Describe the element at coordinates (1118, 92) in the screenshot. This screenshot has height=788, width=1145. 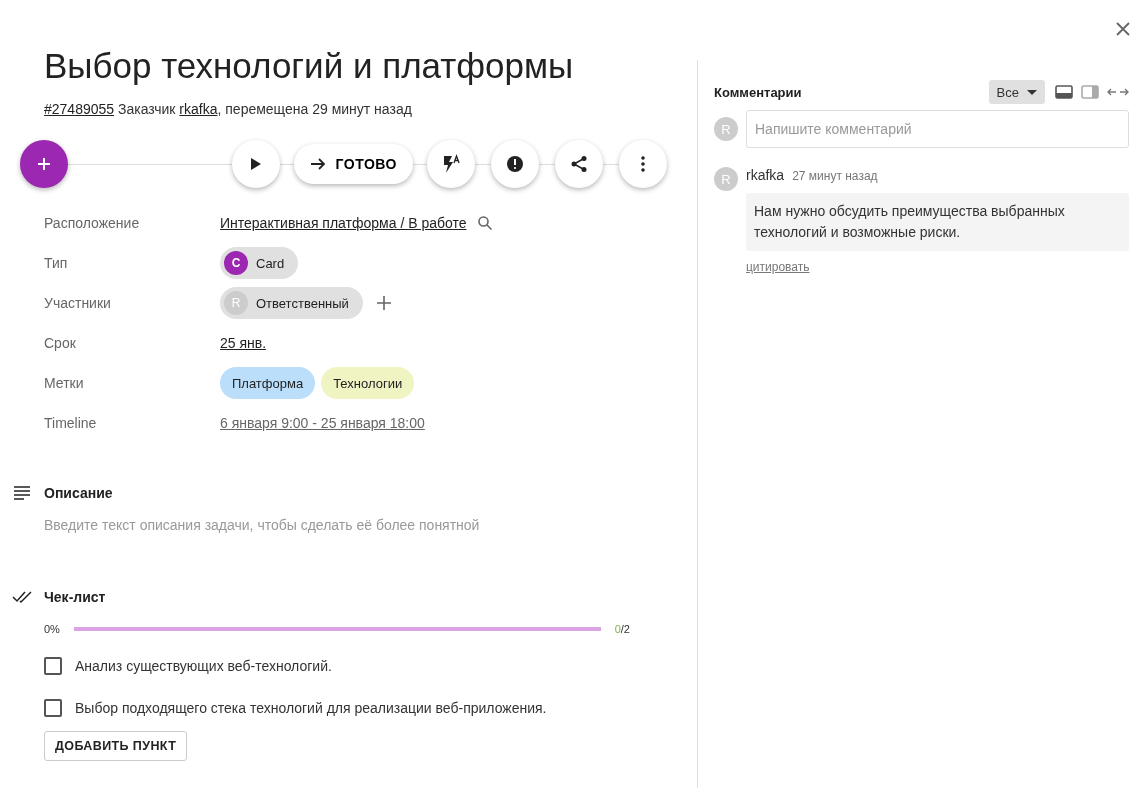
I see `expand-width-icon` at that location.